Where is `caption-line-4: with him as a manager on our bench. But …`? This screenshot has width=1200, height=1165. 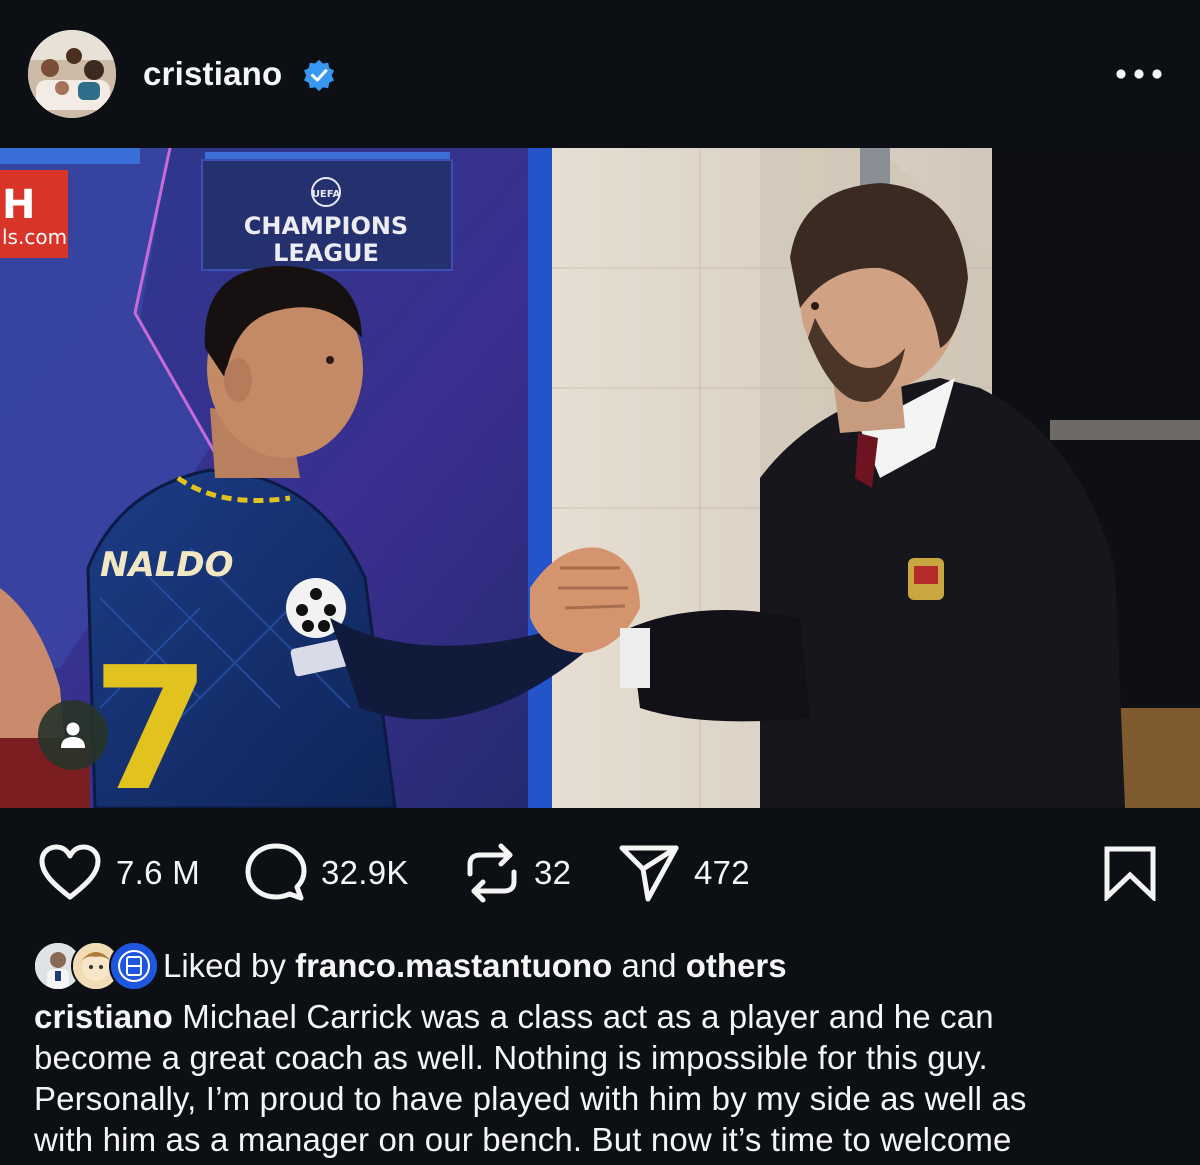 caption-line-4: with him as a manager on our bench. But … is located at coordinates (523, 1139).